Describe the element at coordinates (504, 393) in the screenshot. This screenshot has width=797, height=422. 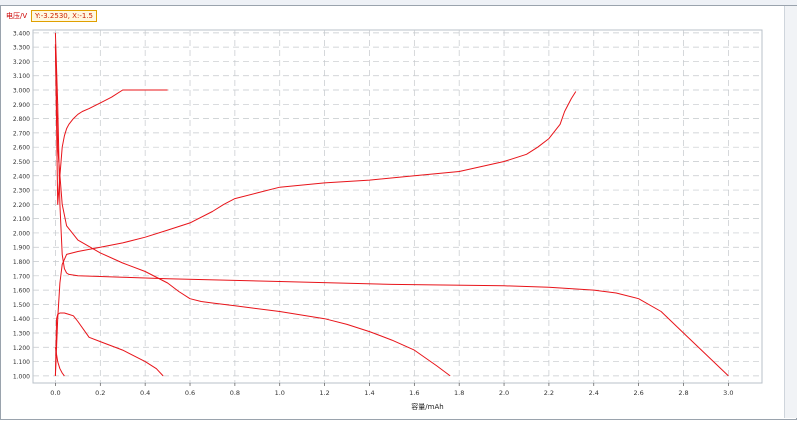
I see `x-tick-label: 2.0` at that location.